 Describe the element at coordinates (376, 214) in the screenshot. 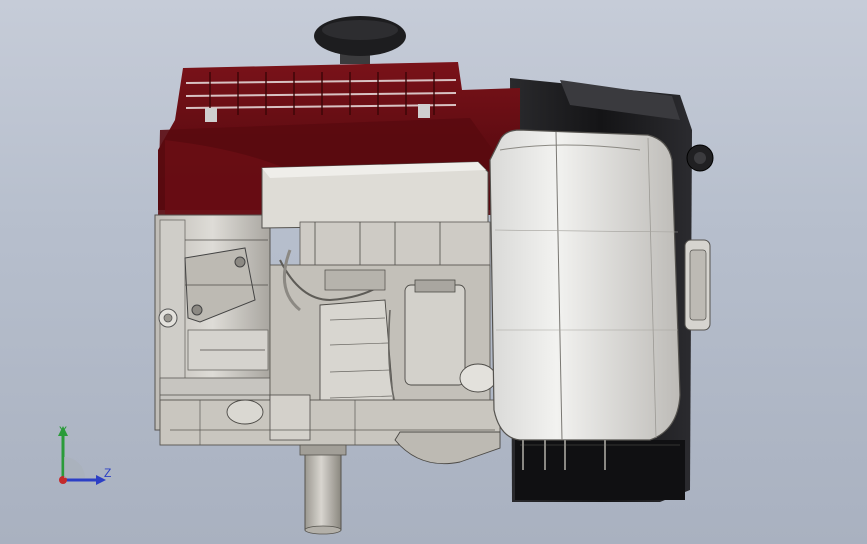

I see `carburetor-cover` at that location.